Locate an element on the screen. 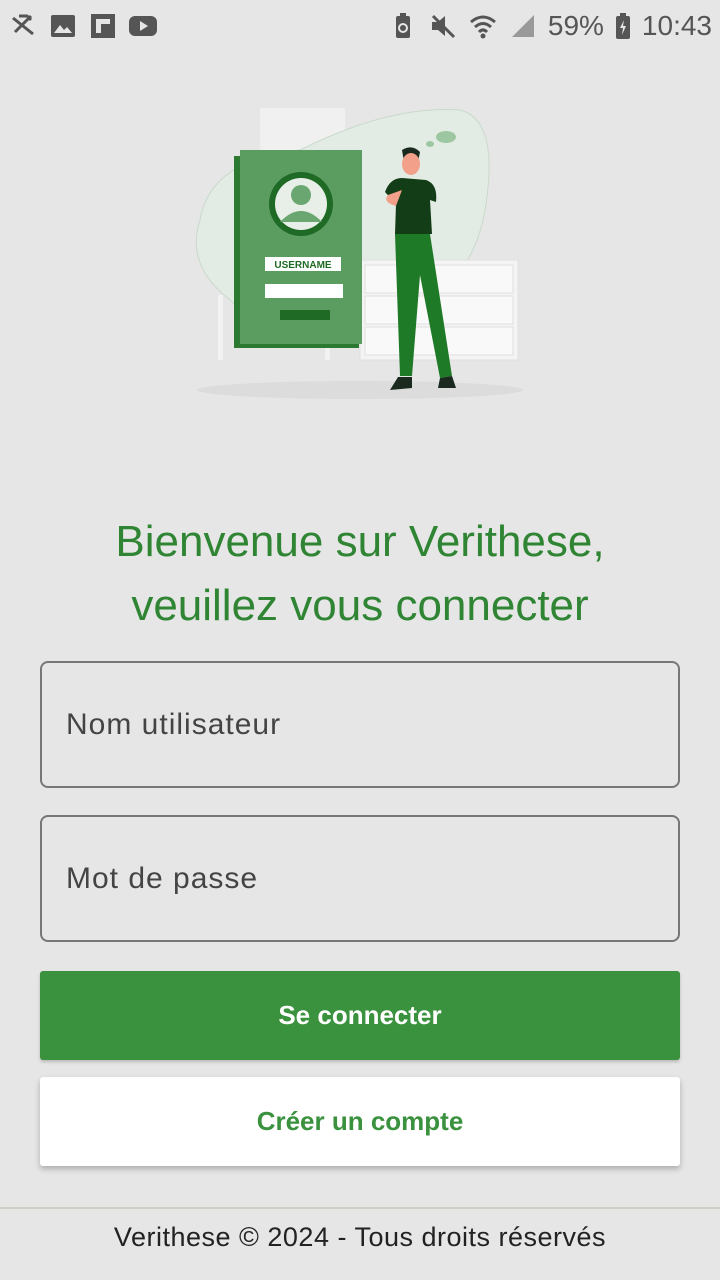 The image size is (720, 1280). cell-signal-icon is located at coordinates (523, 26).